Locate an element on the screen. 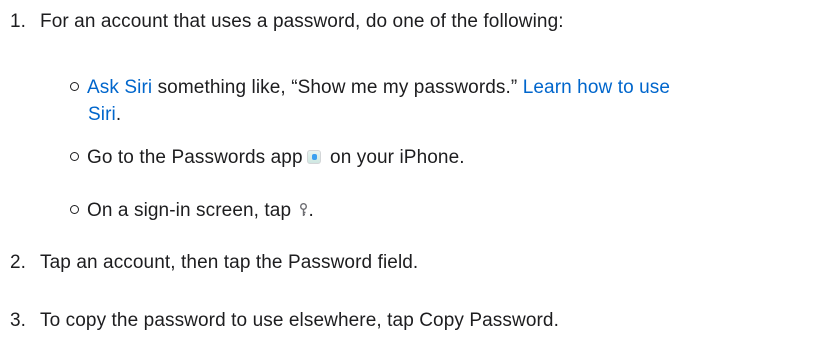  substep-text: On a sign-in screen, tap is located at coordinates (192, 210).